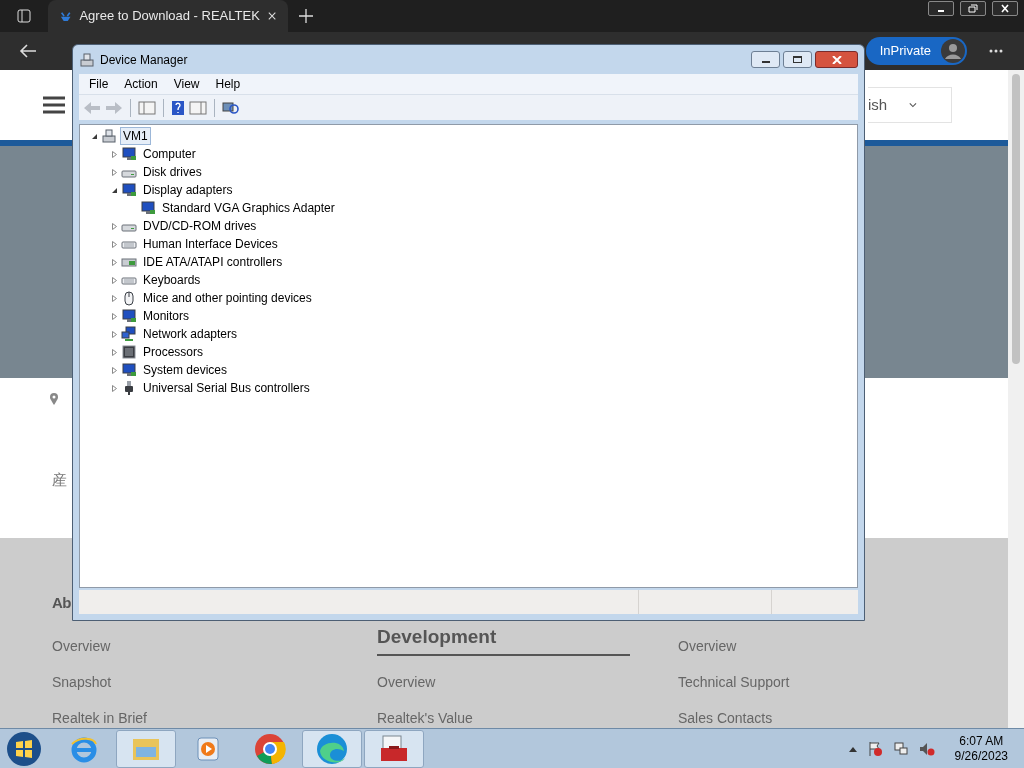 The width and height of the screenshot is (1024, 768). I want to click on menu-item: Action, so click(141, 84).